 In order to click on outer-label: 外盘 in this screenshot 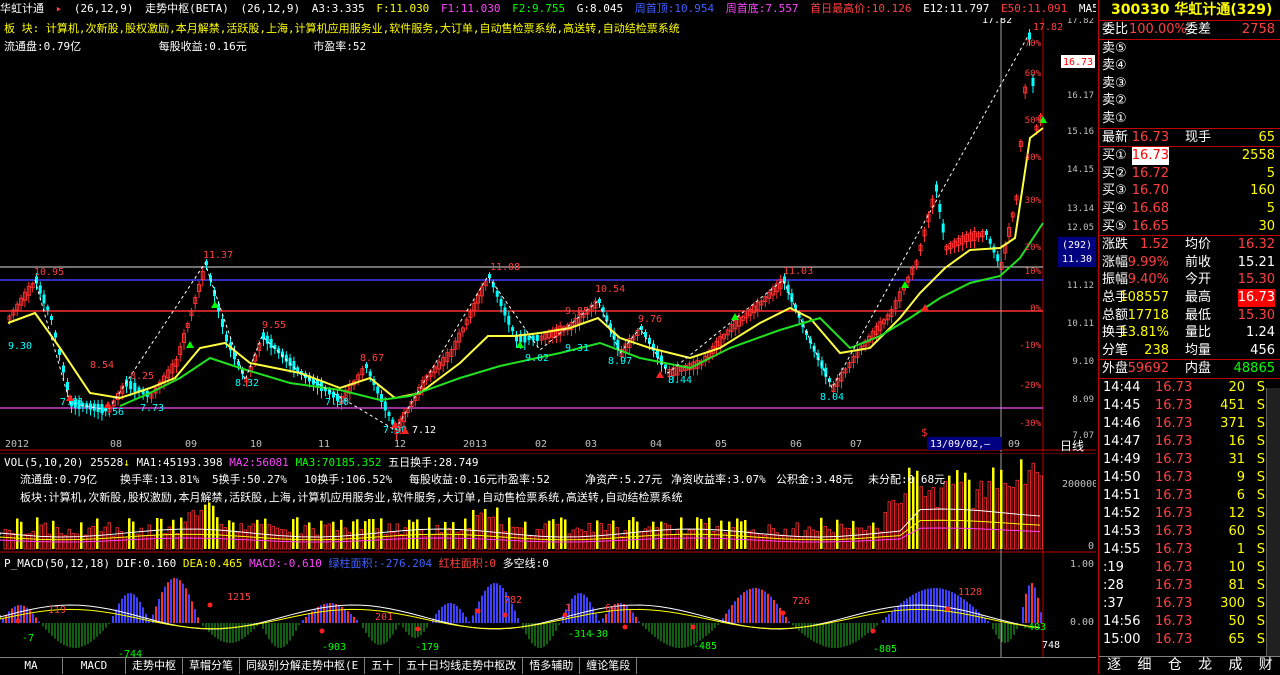, I will do `click(1115, 369)`.